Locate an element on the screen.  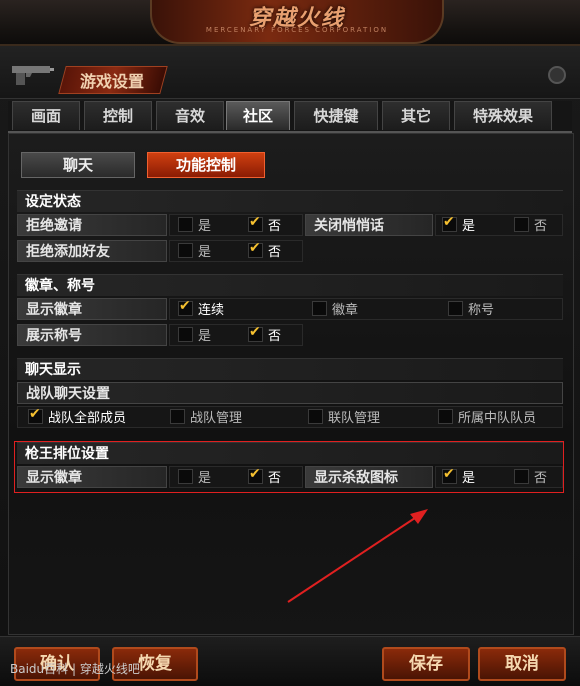
refuse-invite-label: 拒绝邀请 is located at coordinates (92, 225).